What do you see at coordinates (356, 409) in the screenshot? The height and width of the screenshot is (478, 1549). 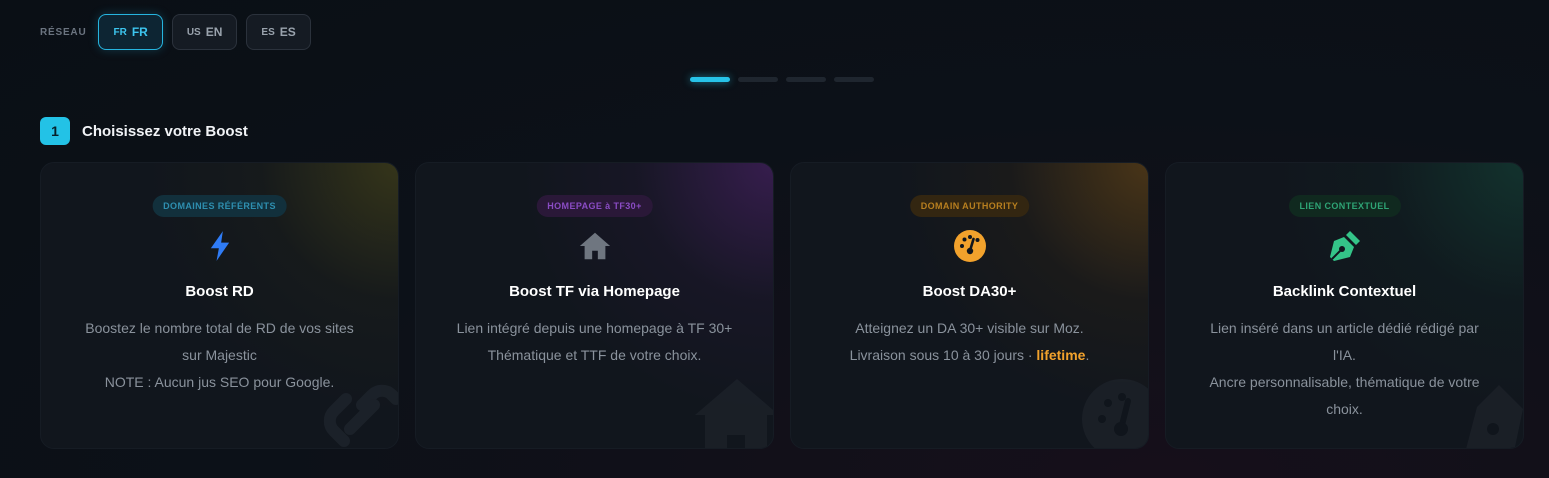 I see `link-watermark-icon` at bounding box center [356, 409].